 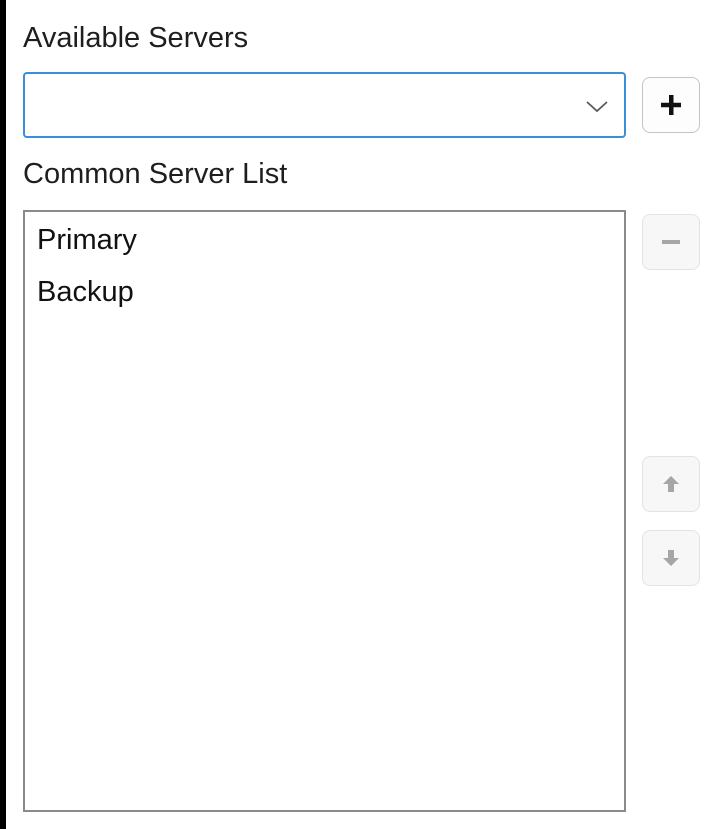 I want to click on available-servers-label: Available Servers, so click(x=136, y=38).